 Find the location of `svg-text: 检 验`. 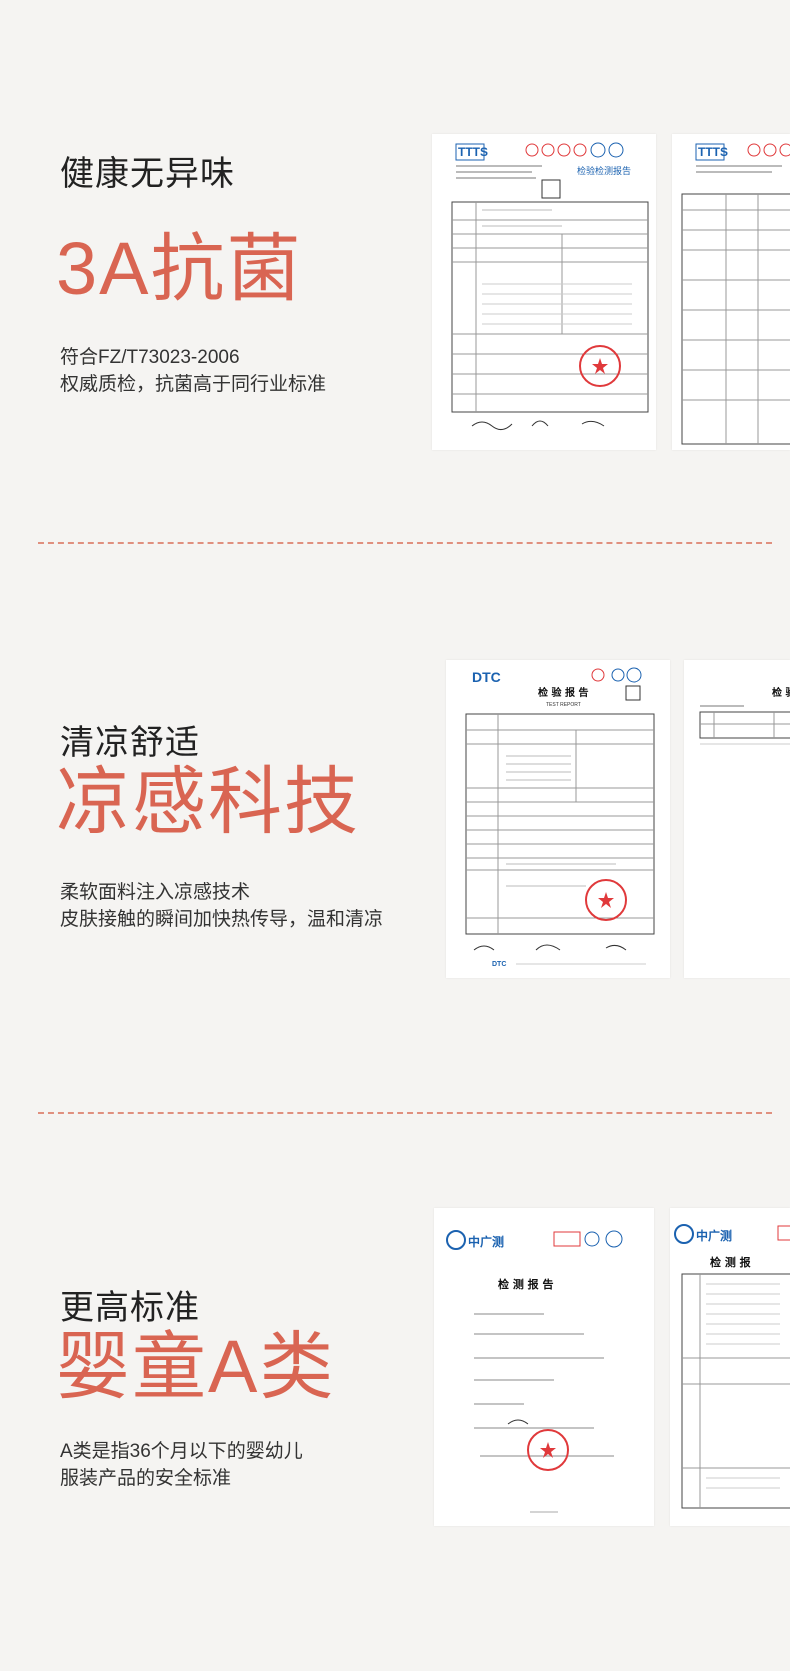

svg-text: 检 验 is located at coordinates (781, 692).